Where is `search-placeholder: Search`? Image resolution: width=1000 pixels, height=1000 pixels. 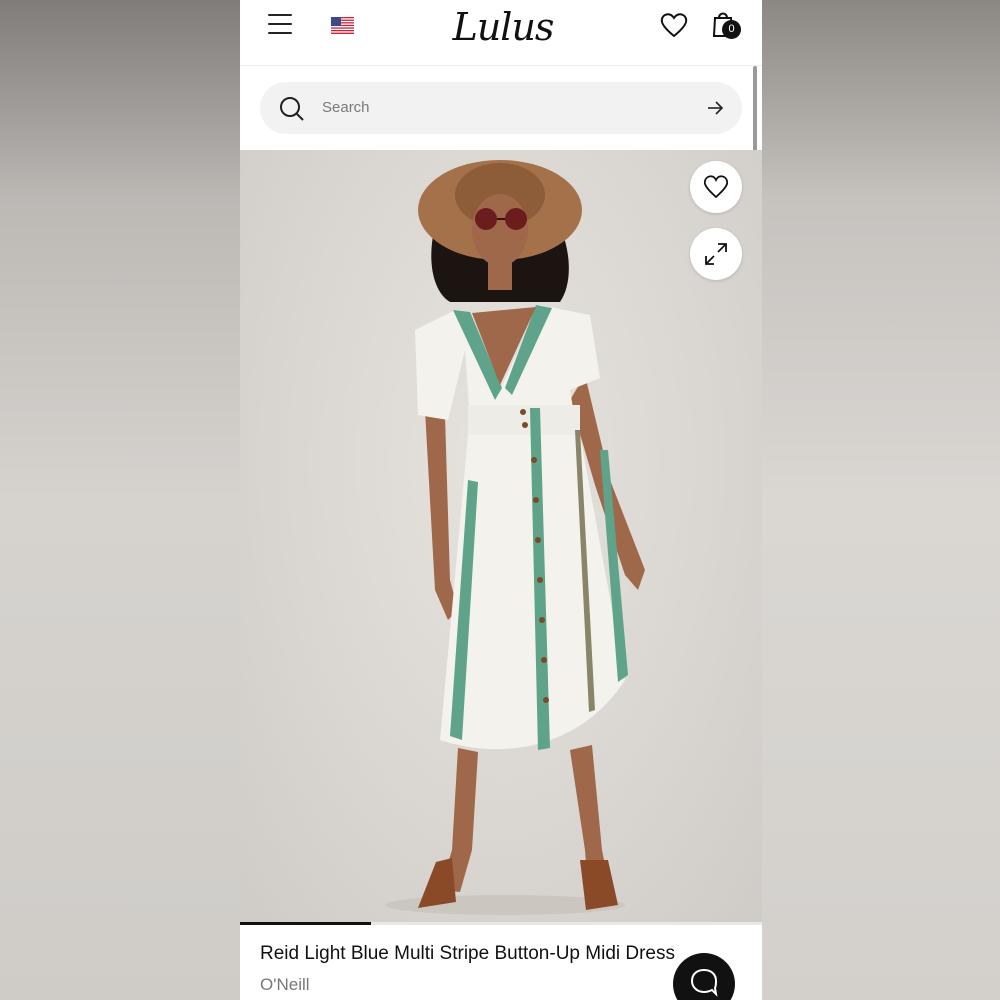
search-placeholder: Search is located at coordinates (346, 107).